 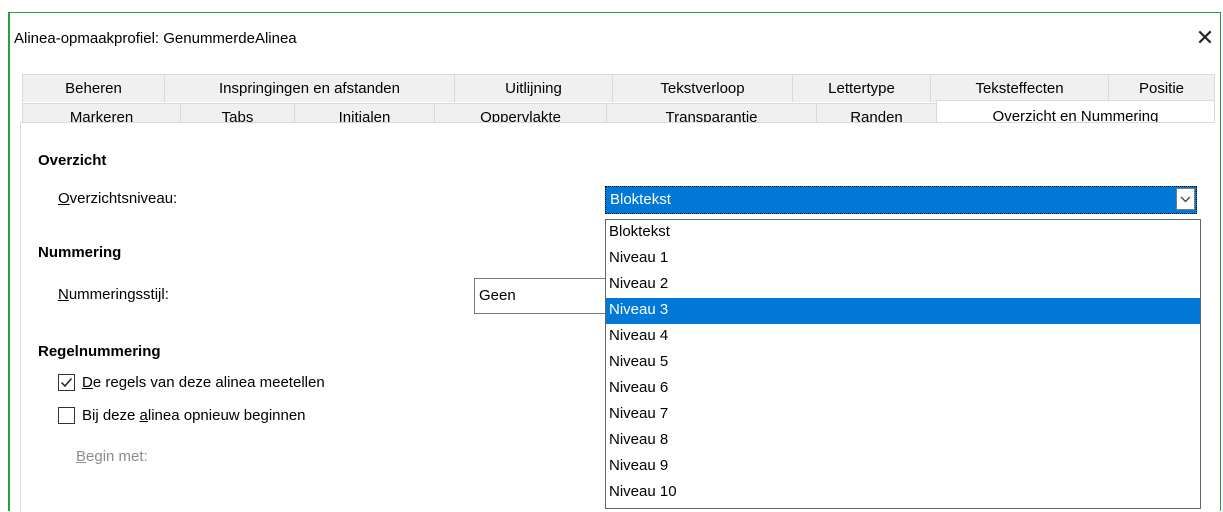 I want to click on restart-numbering-checkbox, so click(x=66, y=415).